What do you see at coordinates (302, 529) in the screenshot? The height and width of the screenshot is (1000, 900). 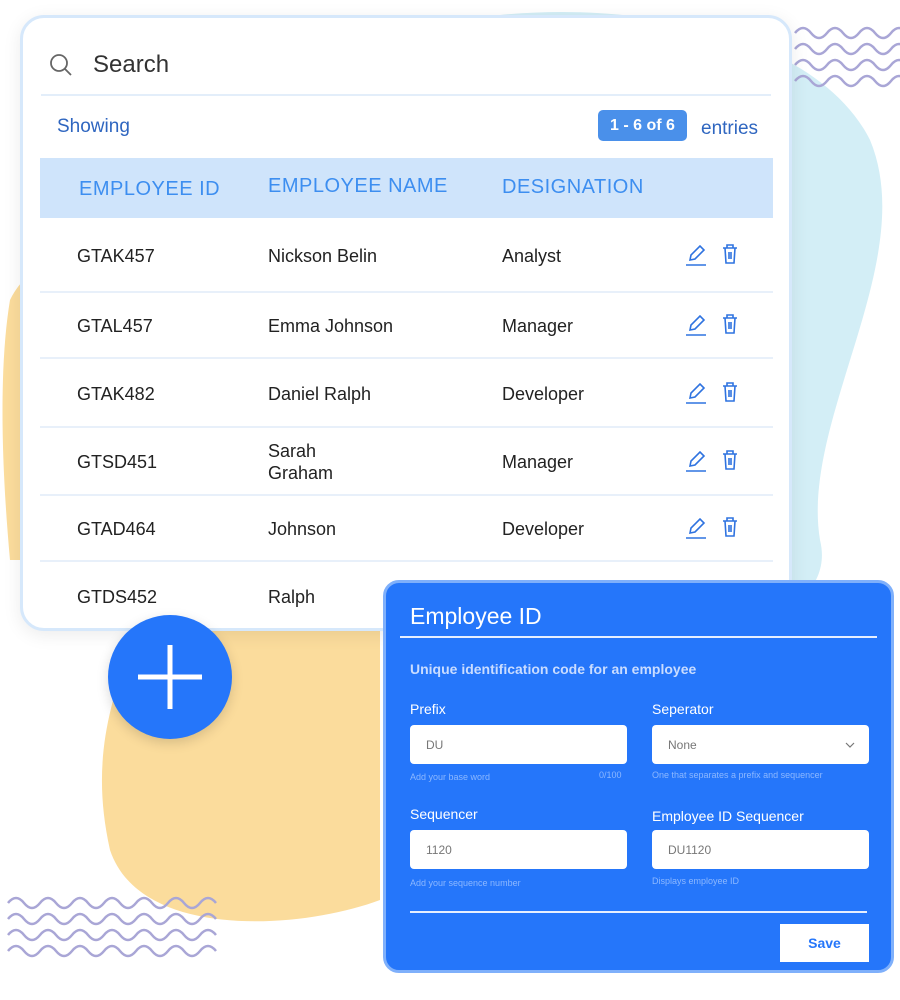 I see `employee-name-cell: Johnson` at bounding box center [302, 529].